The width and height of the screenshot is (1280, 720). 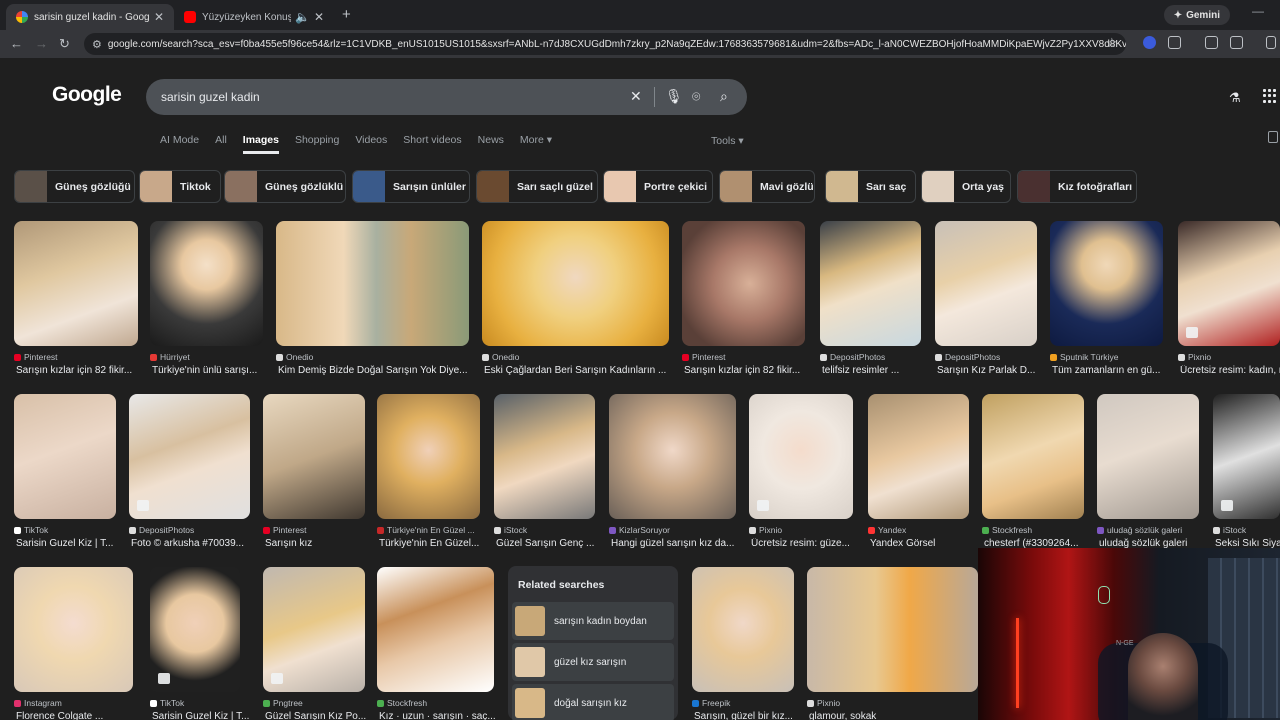 I want to click on related-search-item: sarışın kadın boydan, so click(x=593, y=621).